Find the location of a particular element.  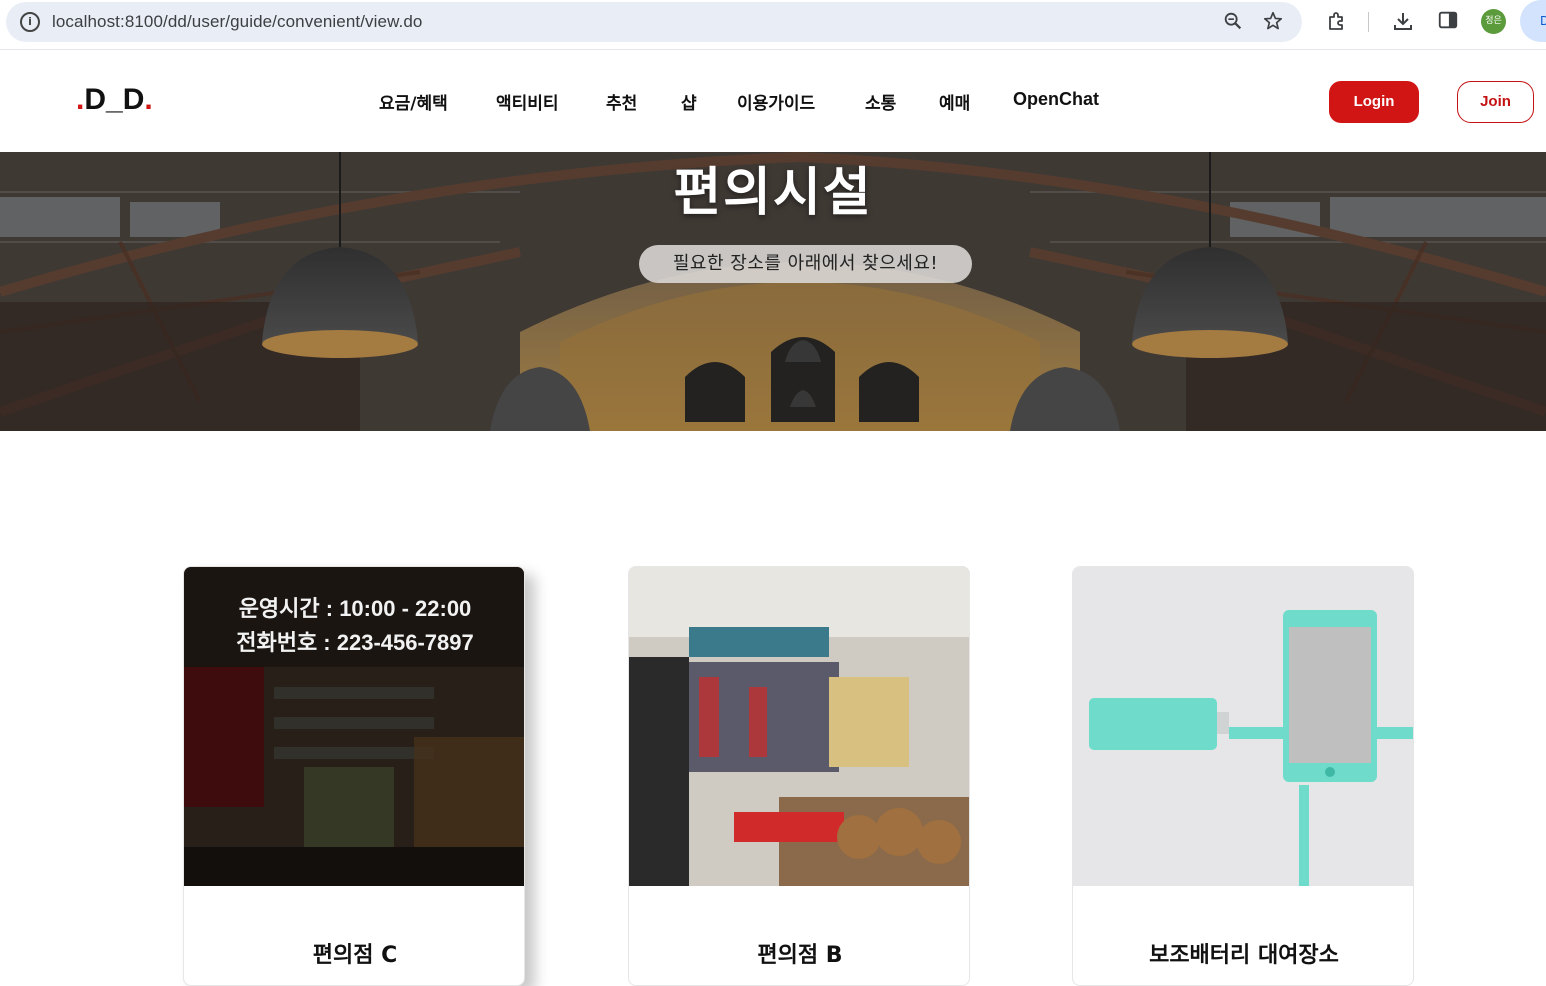

profile-avatar: 정은 is located at coordinates (1493, 21).